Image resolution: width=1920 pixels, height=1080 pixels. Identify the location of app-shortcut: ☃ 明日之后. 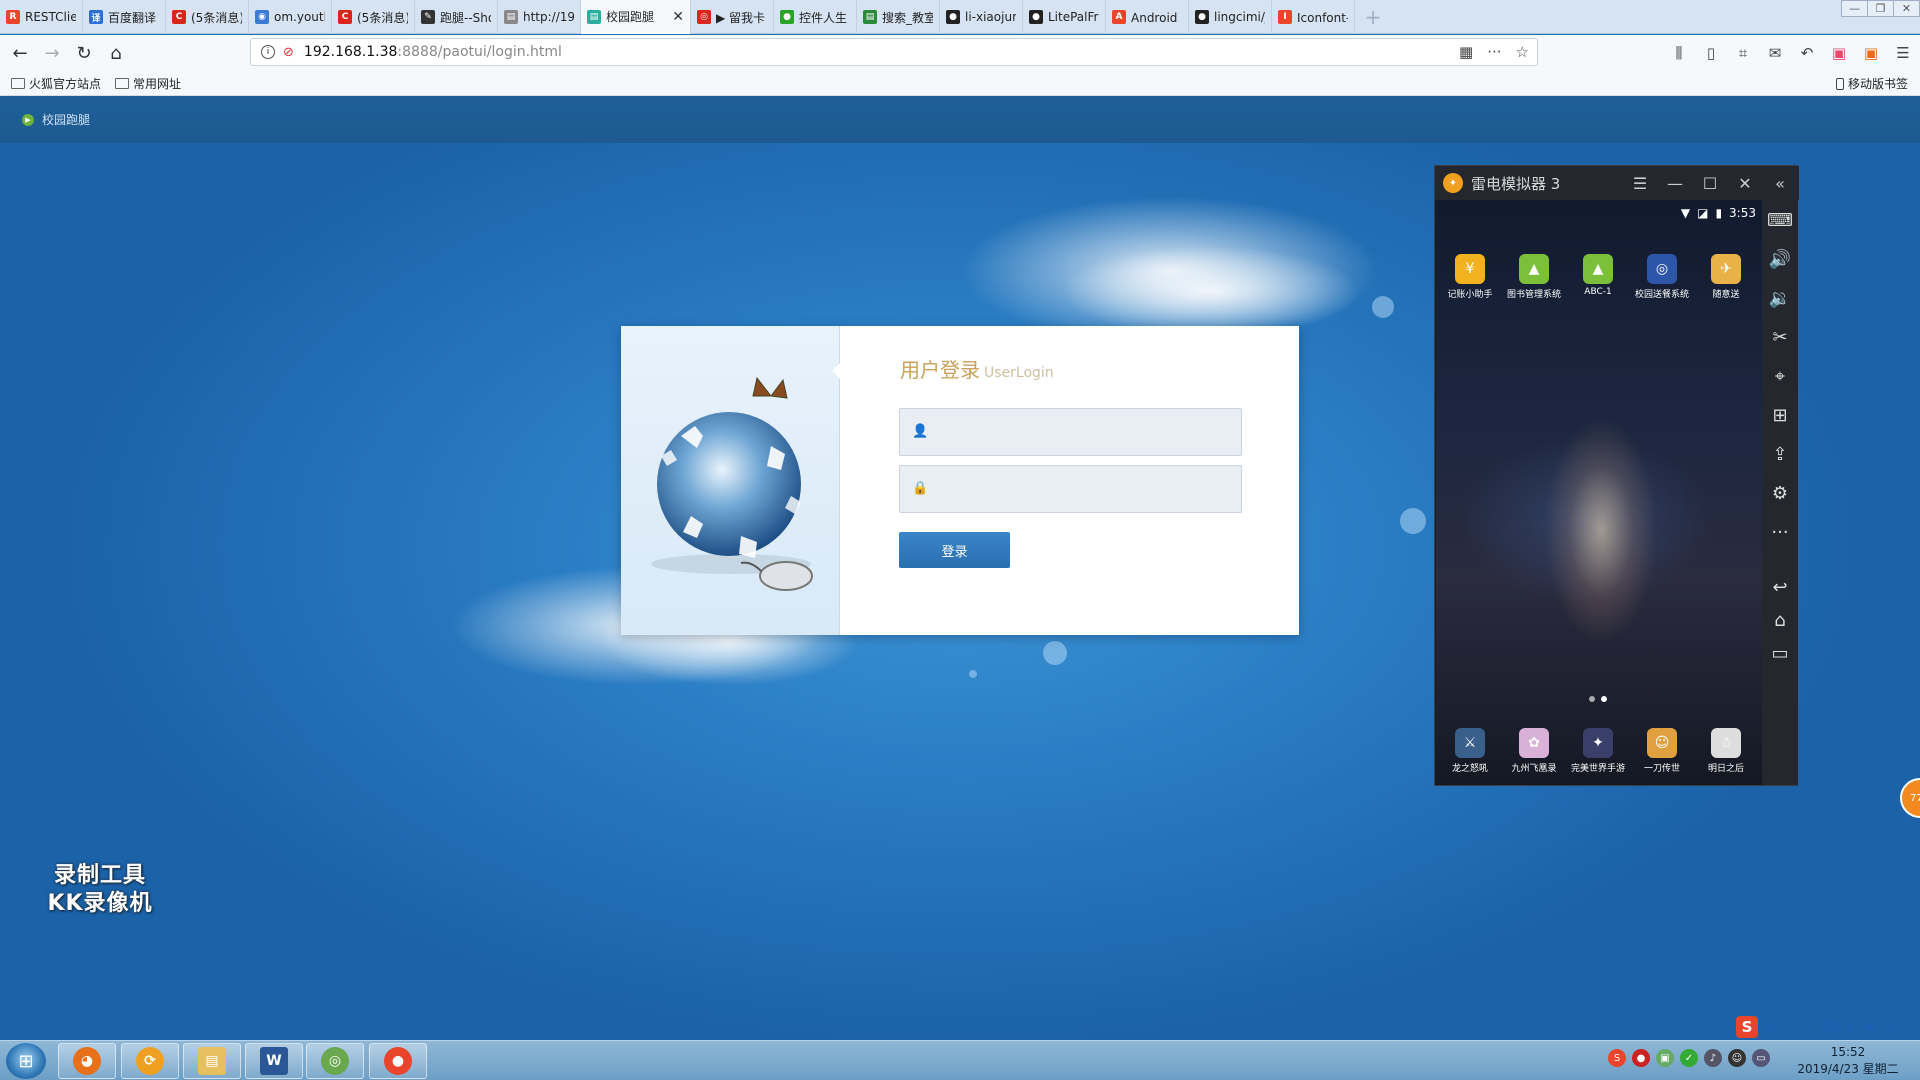
(1726, 751).